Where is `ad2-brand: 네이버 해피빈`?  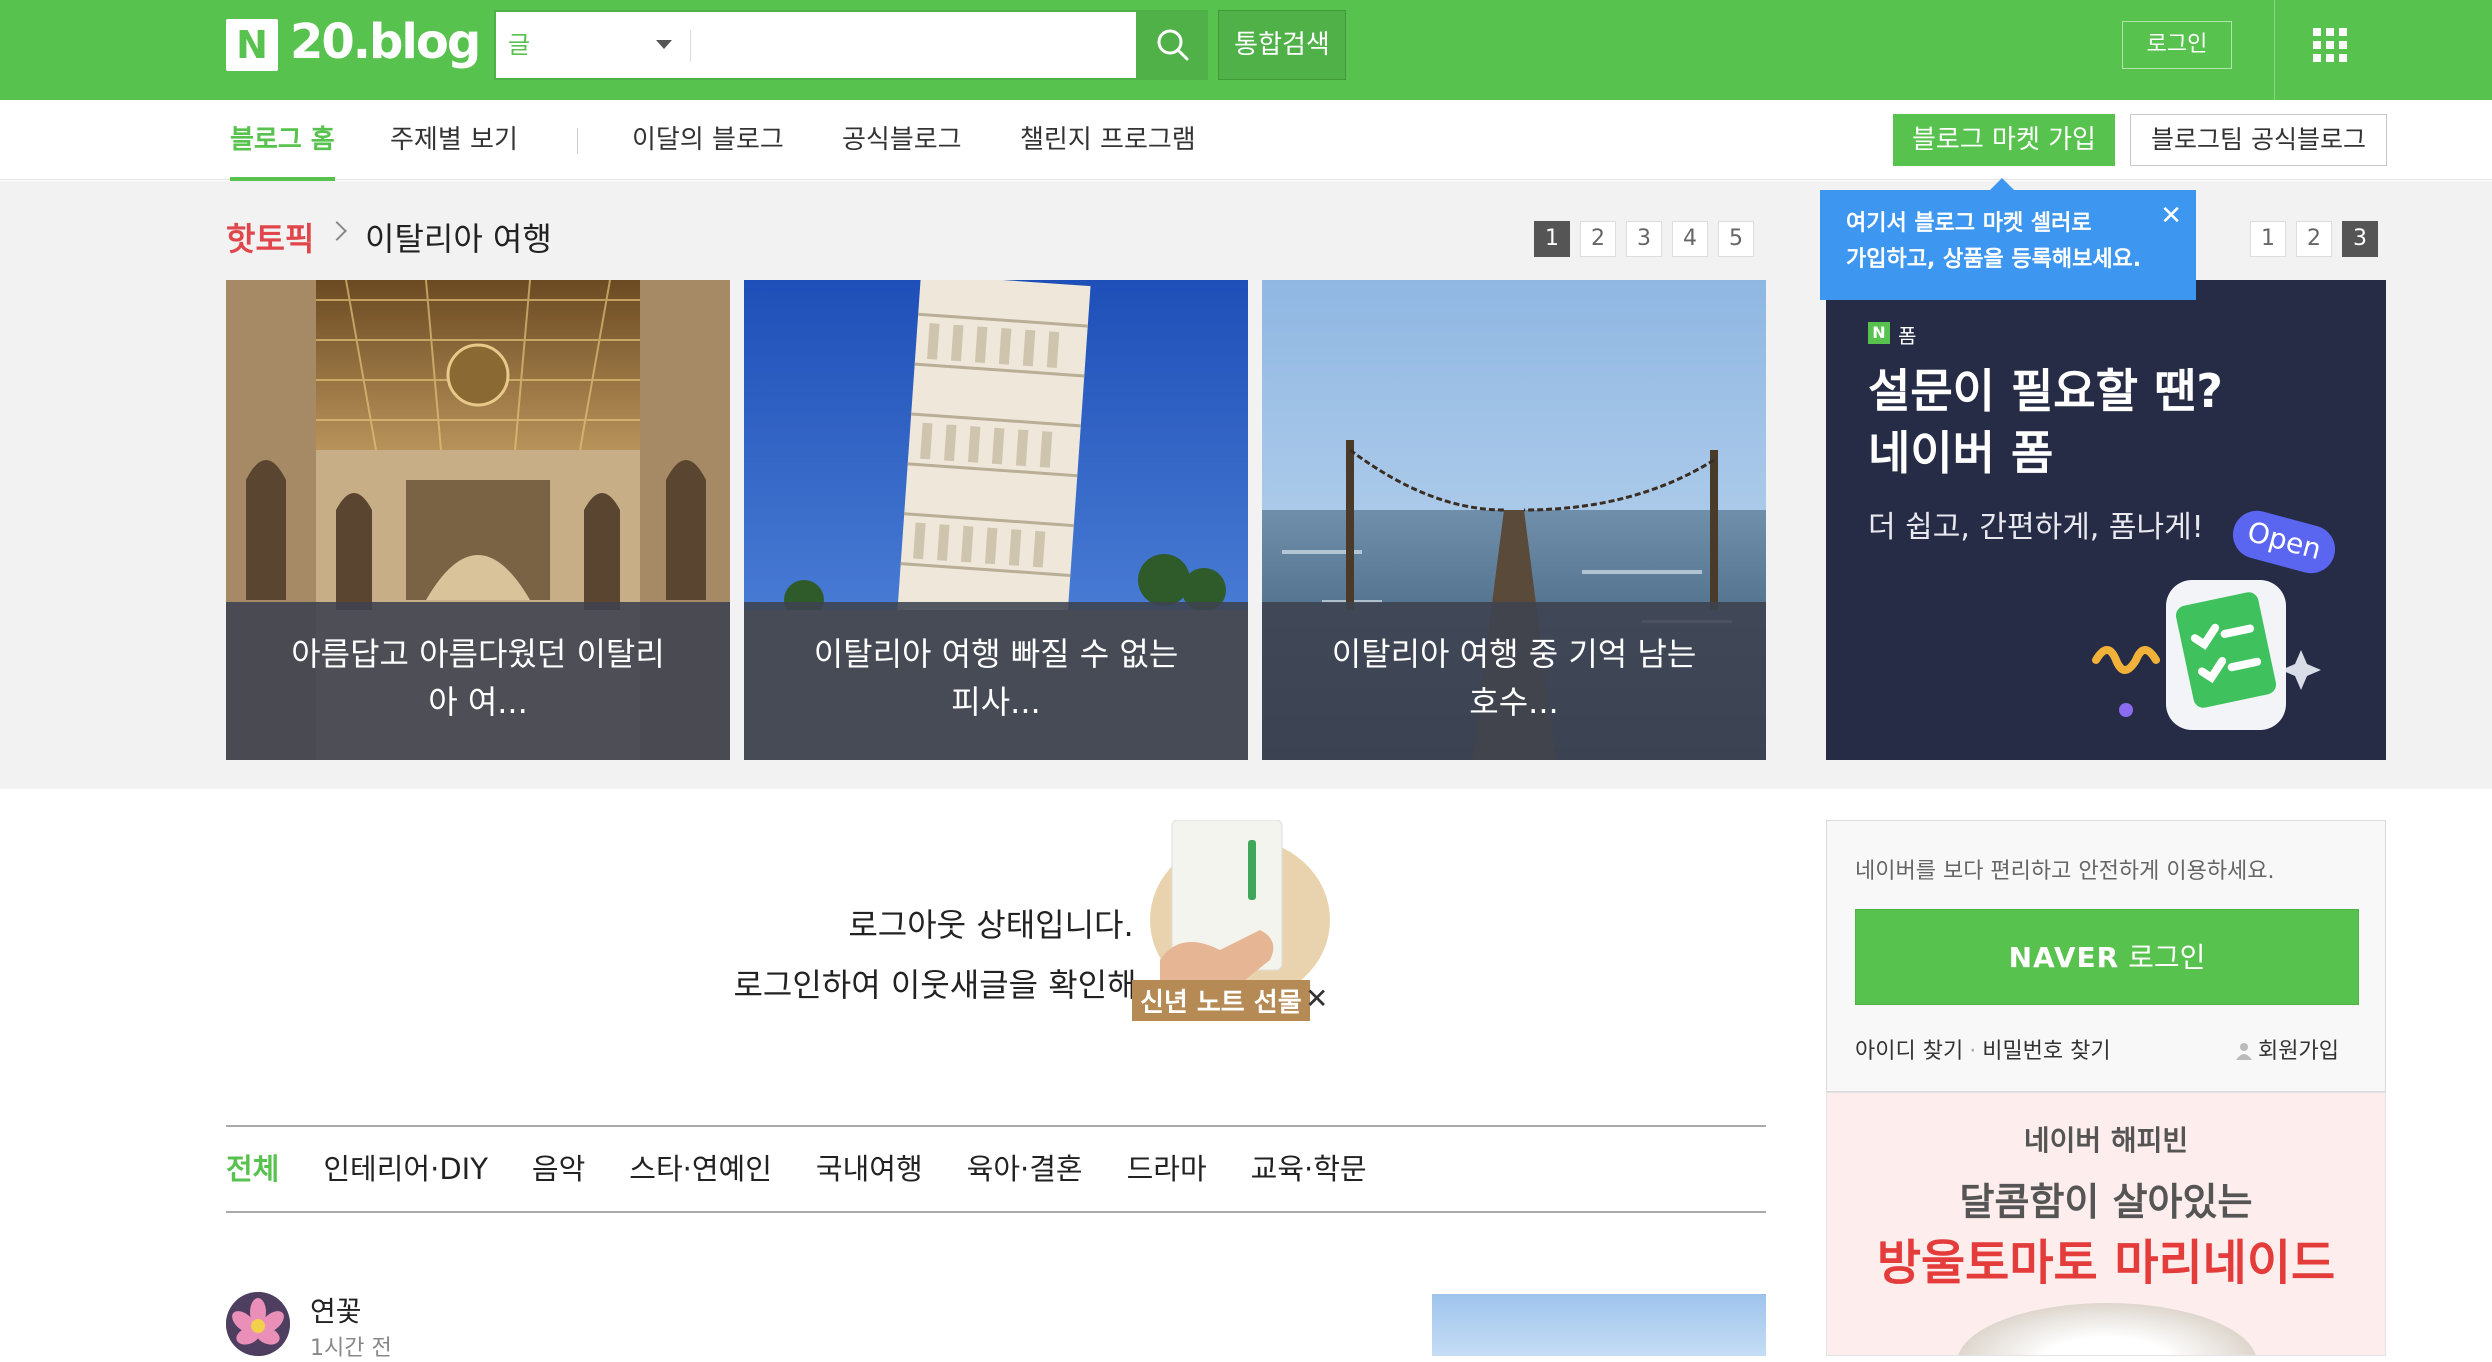 ad2-brand: 네이버 해피빈 is located at coordinates (2106, 1140).